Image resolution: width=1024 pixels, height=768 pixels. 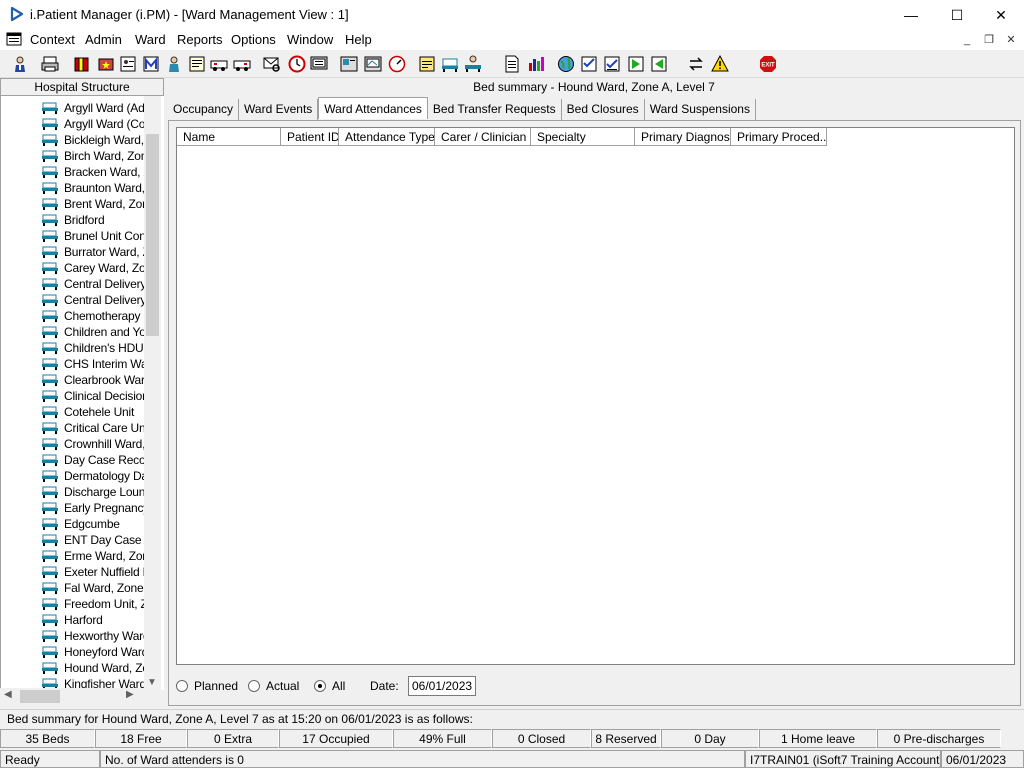 I want to click on tab-ward-events: Ward Events, so click(x=279, y=109).